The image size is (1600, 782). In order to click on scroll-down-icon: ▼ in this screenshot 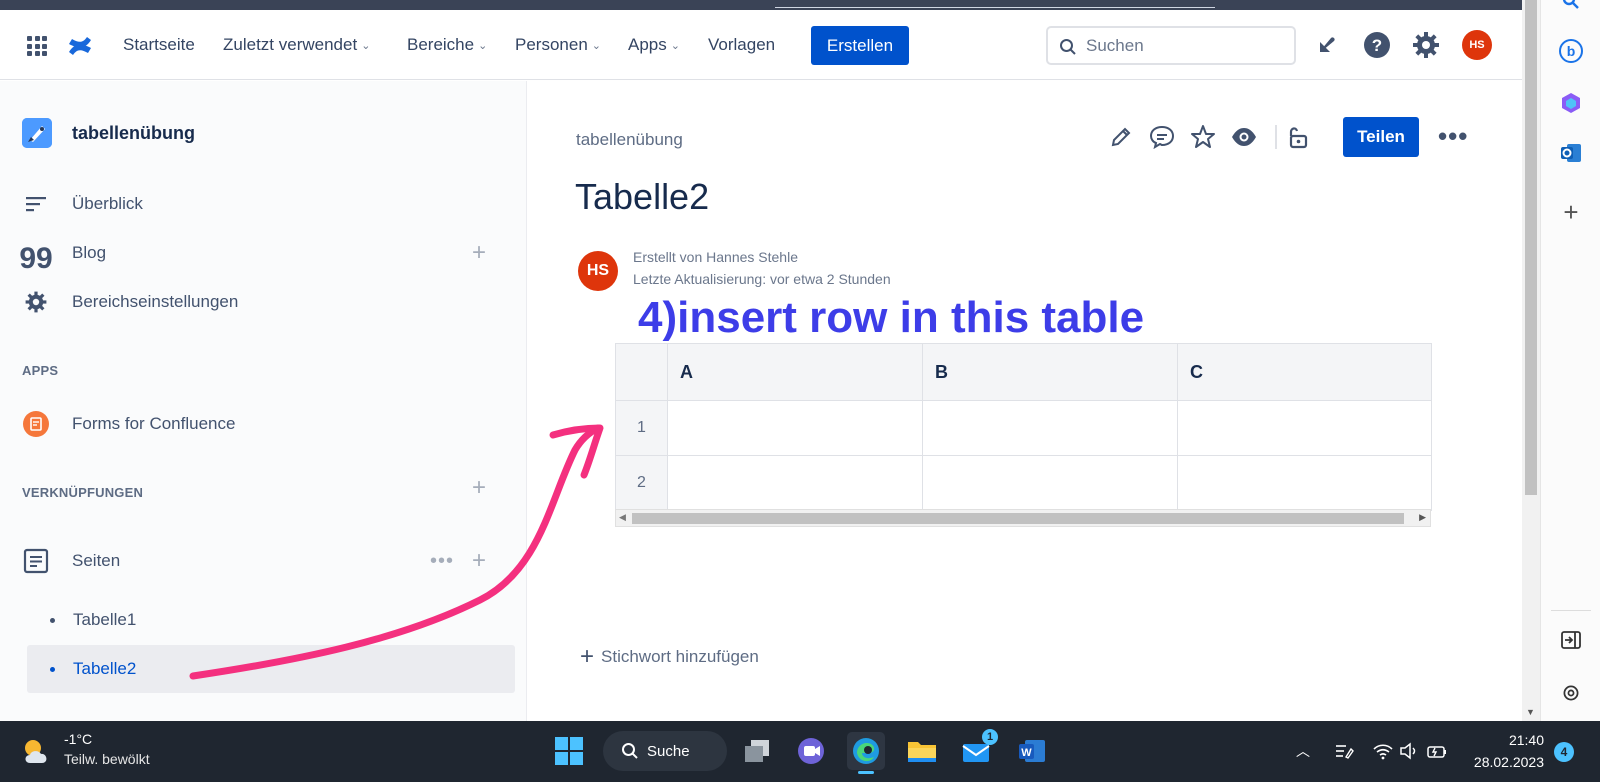, I will do `click(1530, 712)`.